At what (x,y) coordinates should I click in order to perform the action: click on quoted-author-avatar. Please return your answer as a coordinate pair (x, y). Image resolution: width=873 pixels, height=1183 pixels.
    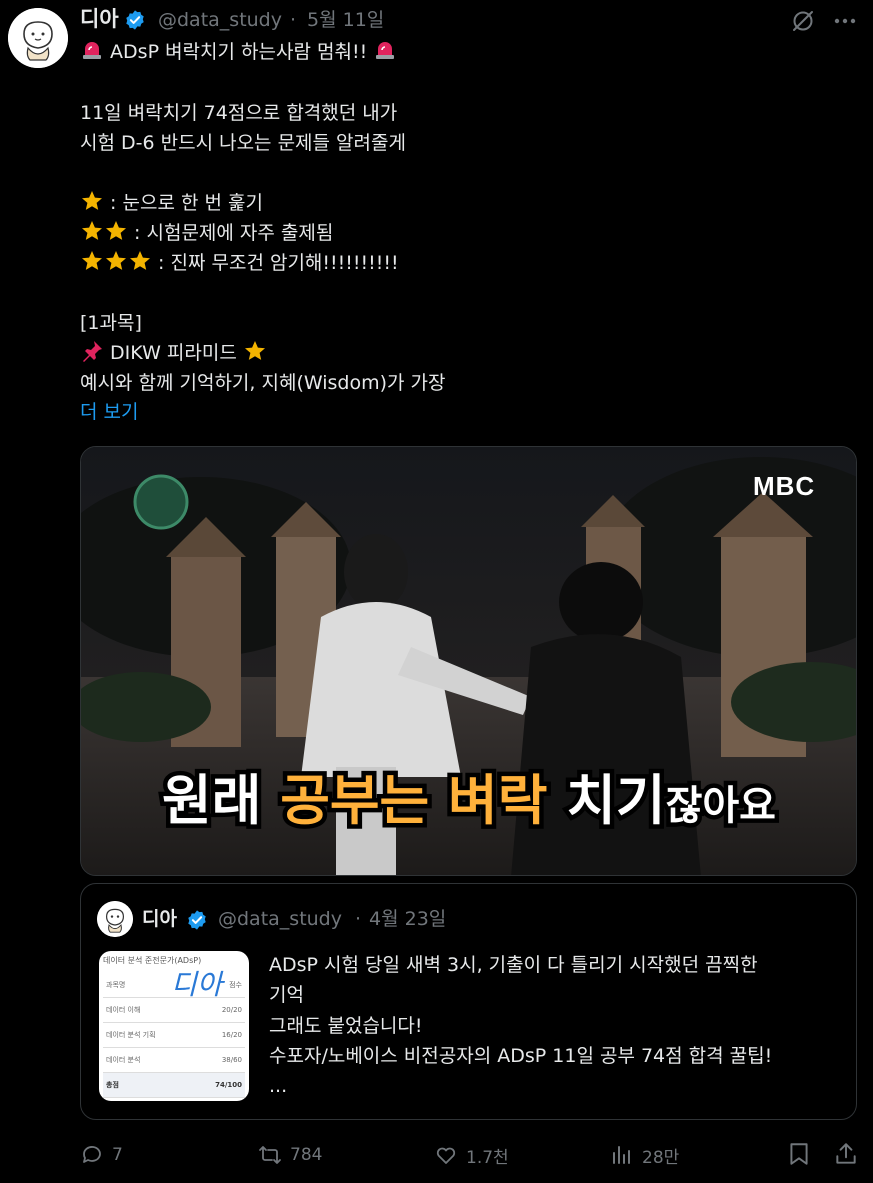
    Looking at the image, I should click on (115, 919).